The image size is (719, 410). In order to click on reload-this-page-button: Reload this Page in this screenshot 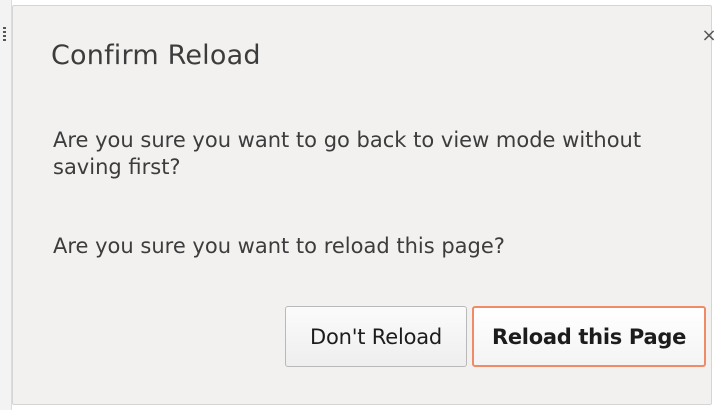, I will do `click(589, 336)`.